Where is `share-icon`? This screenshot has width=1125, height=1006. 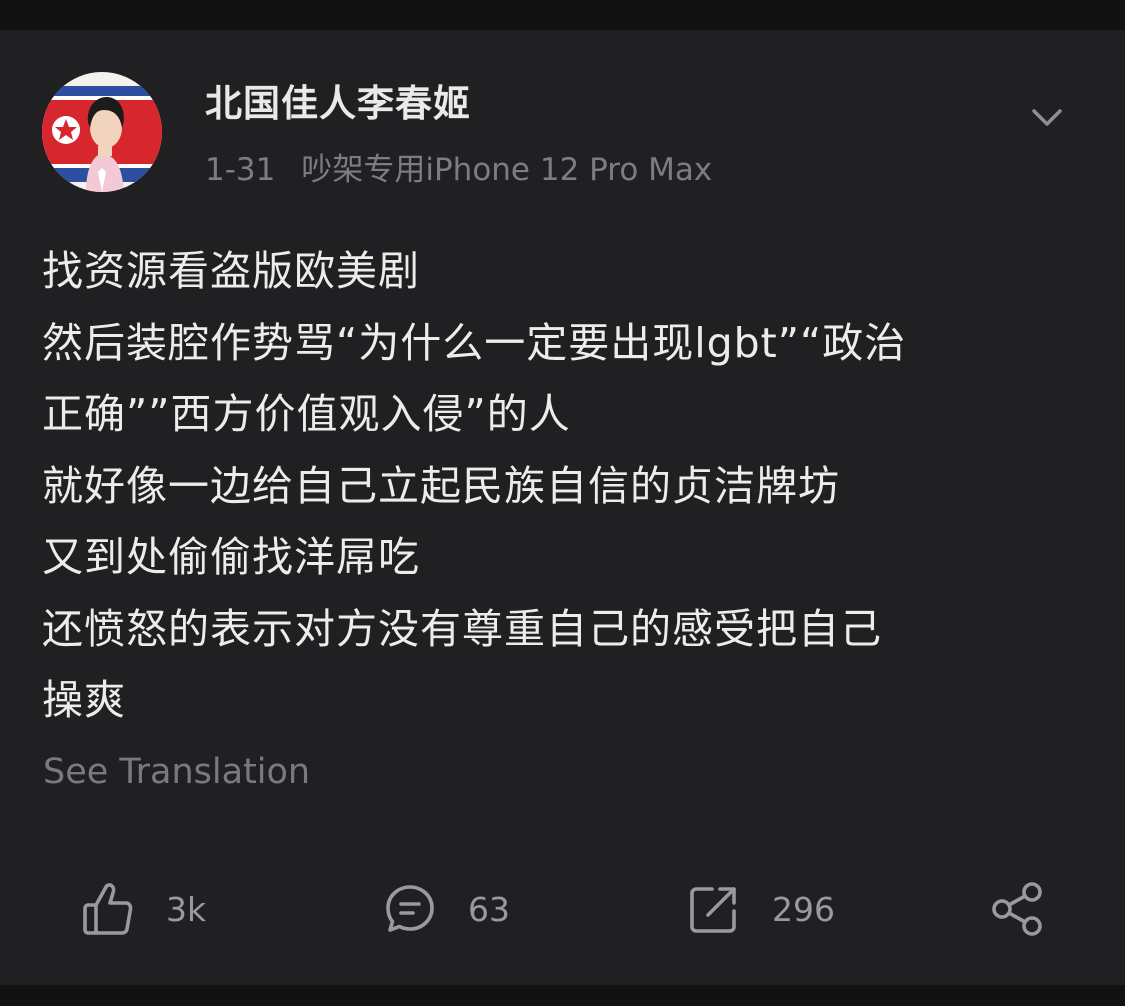 share-icon is located at coordinates (1017, 909).